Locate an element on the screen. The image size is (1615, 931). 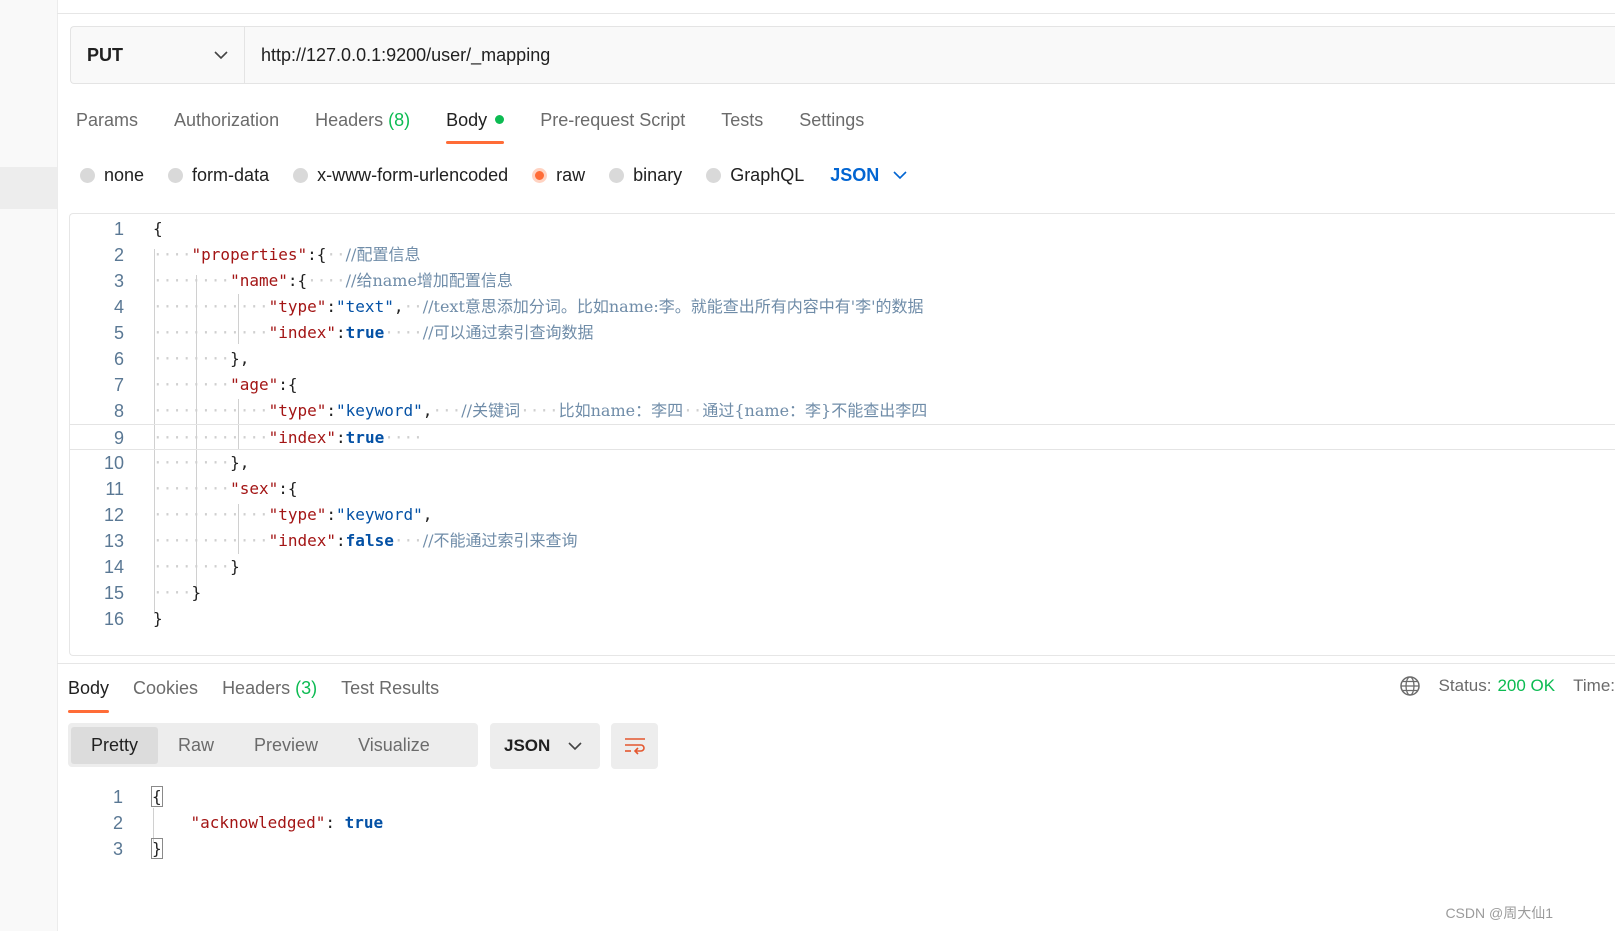
response-format-select: JSON is located at coordinates (545, 746).